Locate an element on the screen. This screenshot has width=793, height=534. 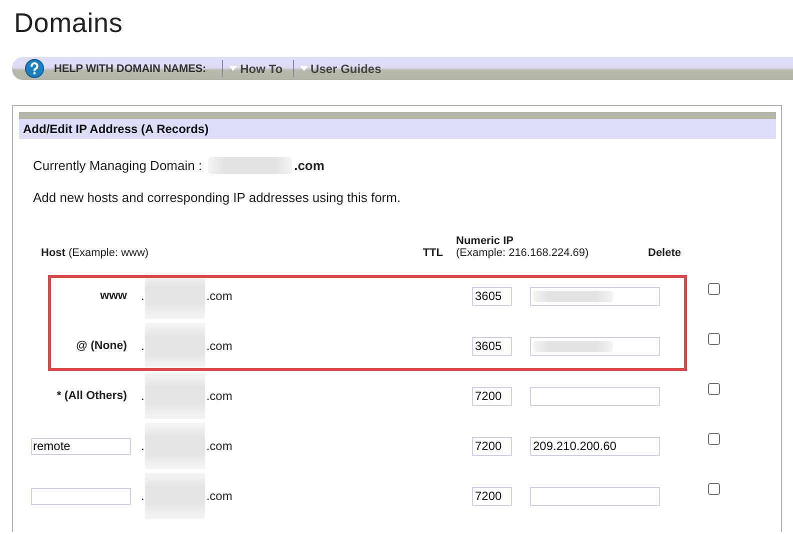
column-header: Numeric IP (Example: 216.168.224.69) is located at coordinates (523, 247).